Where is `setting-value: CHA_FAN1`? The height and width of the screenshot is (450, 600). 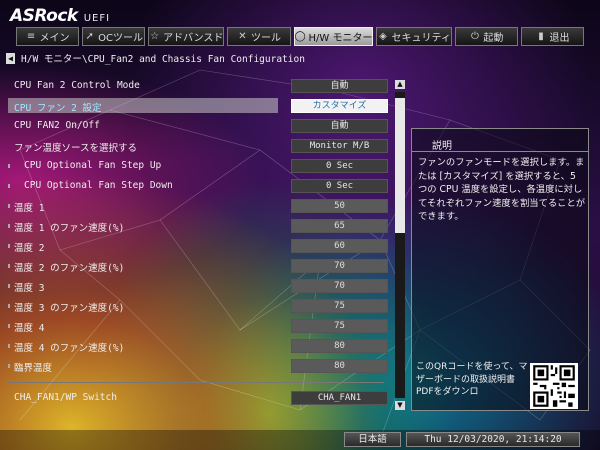
setting-value: CHA_FAN1 is located at coordinates (339, 398).